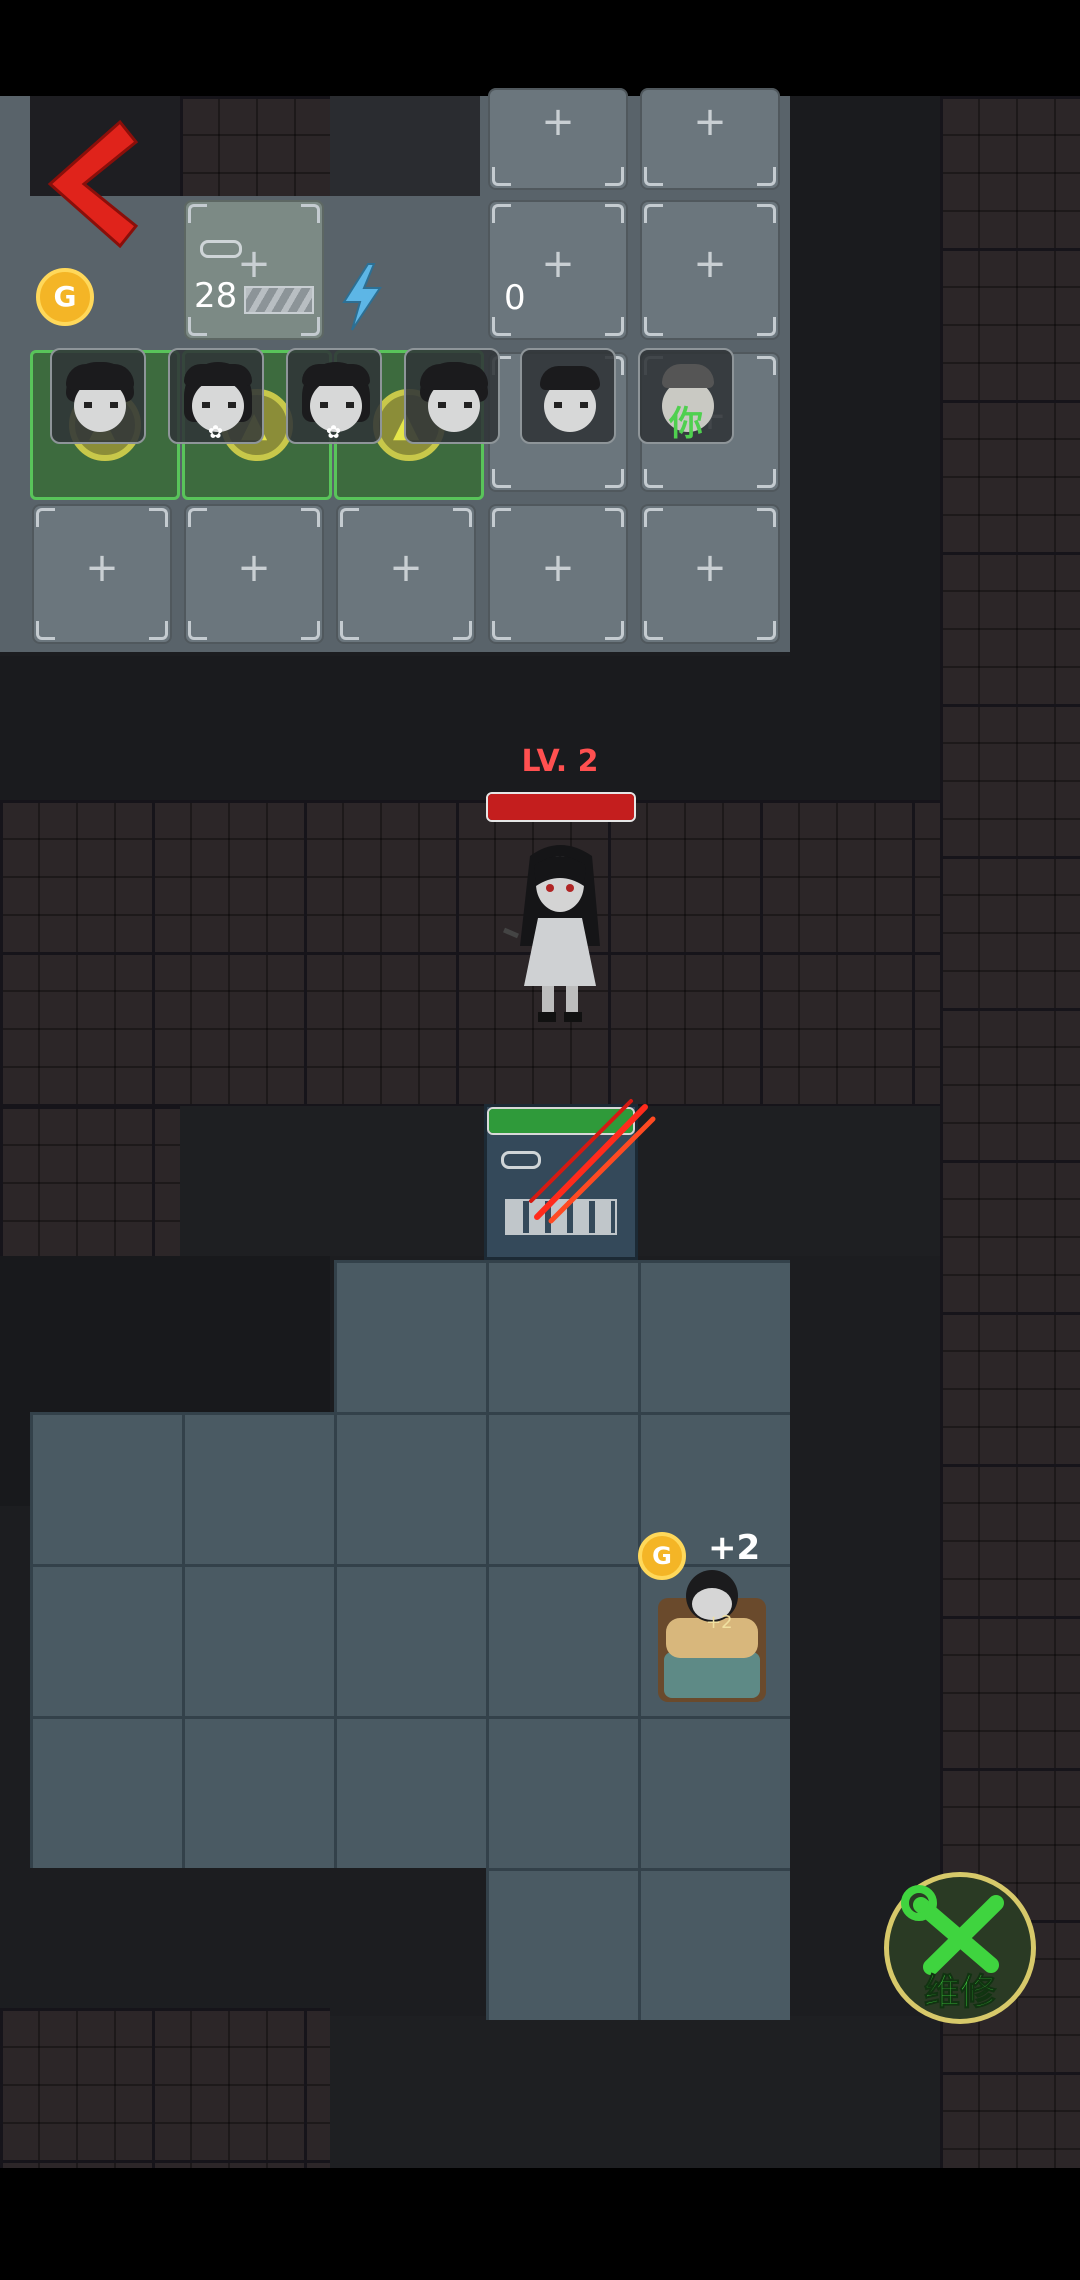 The image size is (1080, 2280). Describe the element at coordinates (65, 297) in the screenshot. I see `gold-coin-icon: G` at that location.